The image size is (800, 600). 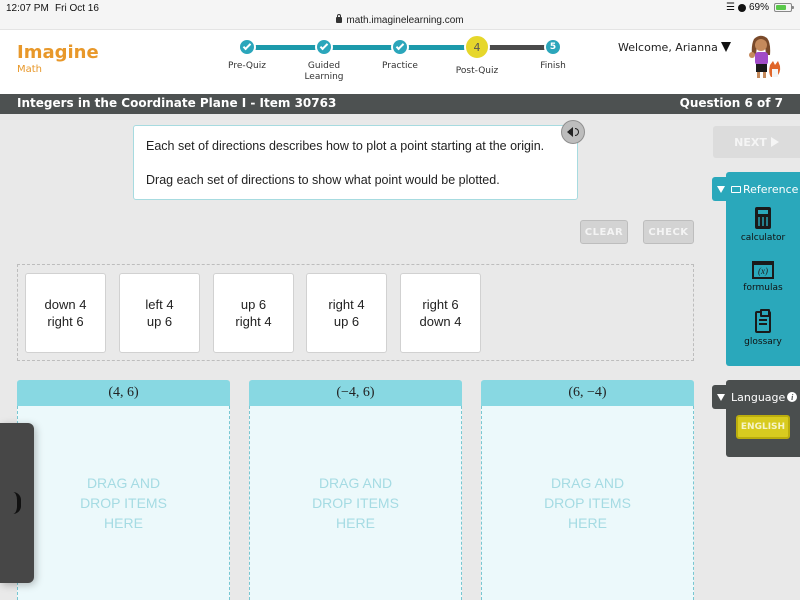 What do you see at coordinates (668, 47) in the screenshot?
I see `welcome-text: Welcome, Arianna` at bounding box center [668, 47].